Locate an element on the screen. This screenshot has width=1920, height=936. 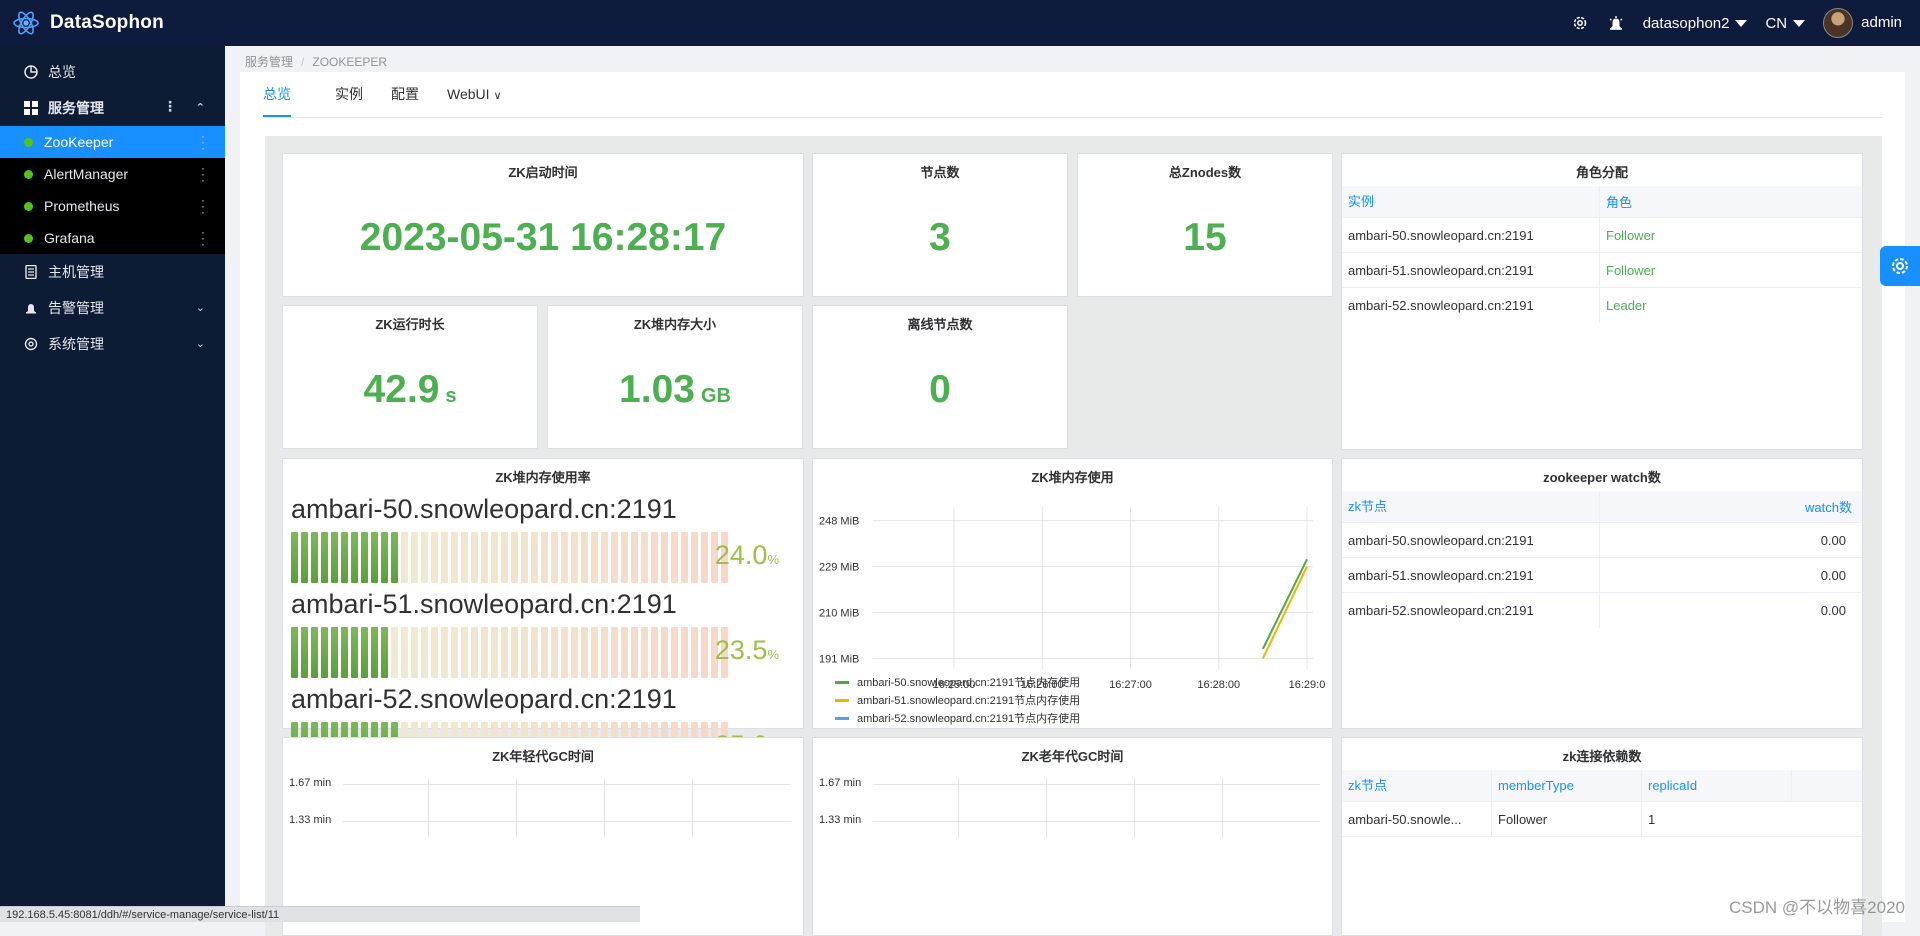
alarm-bell-icon is located at coordinates (1616, 23).